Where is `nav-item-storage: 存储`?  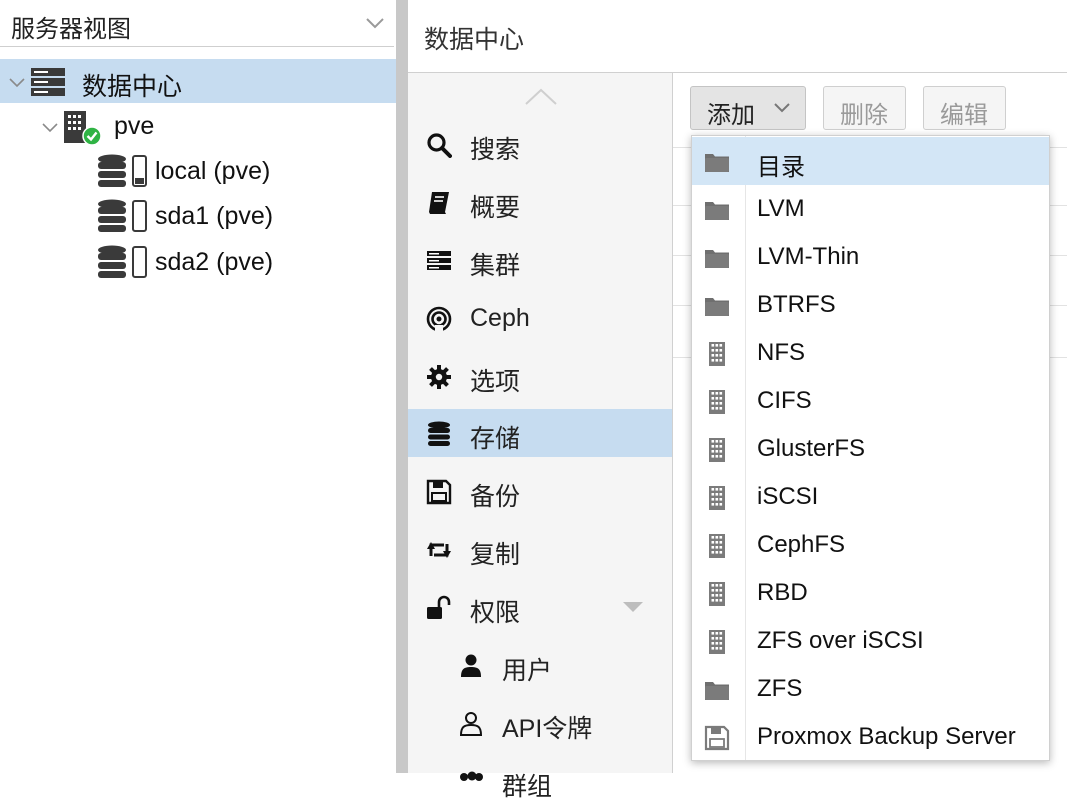
nav-item-storage: 存储 is located at coordinates (540, 433).